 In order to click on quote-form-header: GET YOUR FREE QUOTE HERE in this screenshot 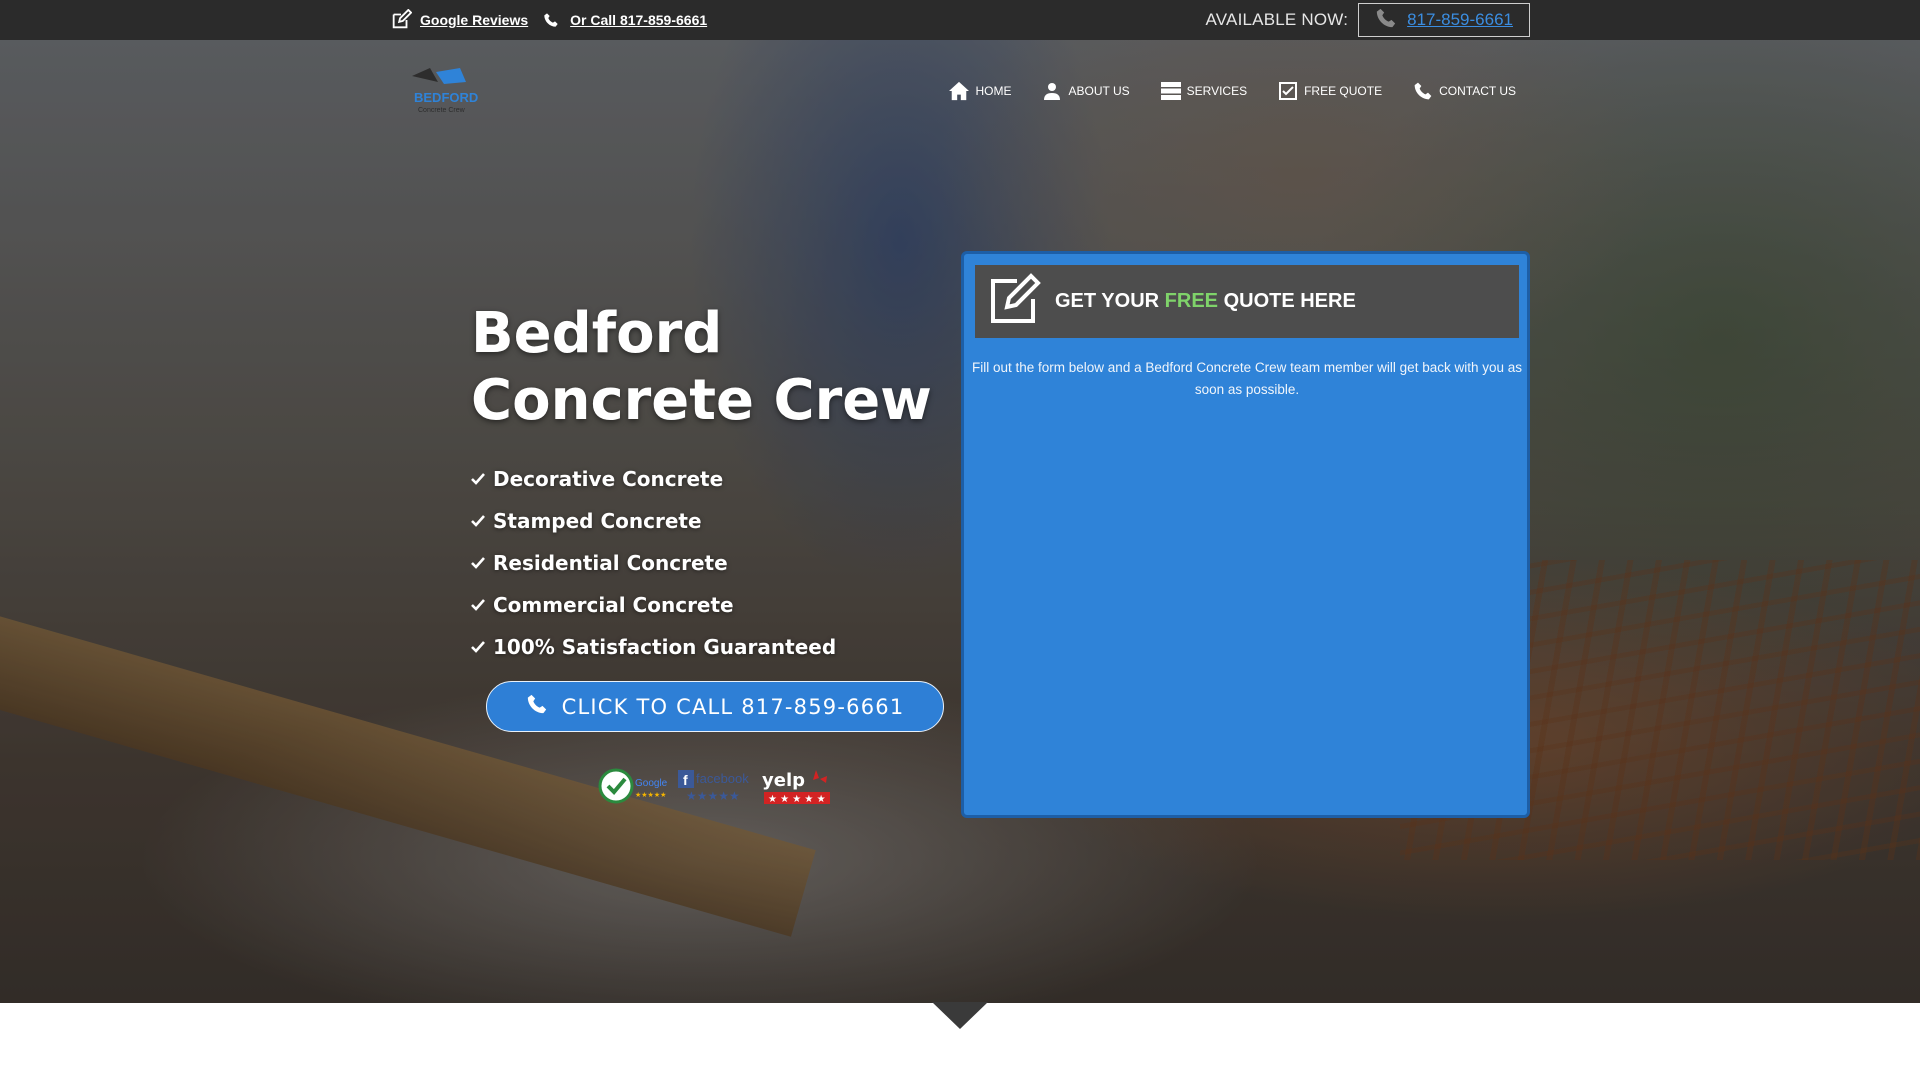, I will do `click(1247, 301)`.